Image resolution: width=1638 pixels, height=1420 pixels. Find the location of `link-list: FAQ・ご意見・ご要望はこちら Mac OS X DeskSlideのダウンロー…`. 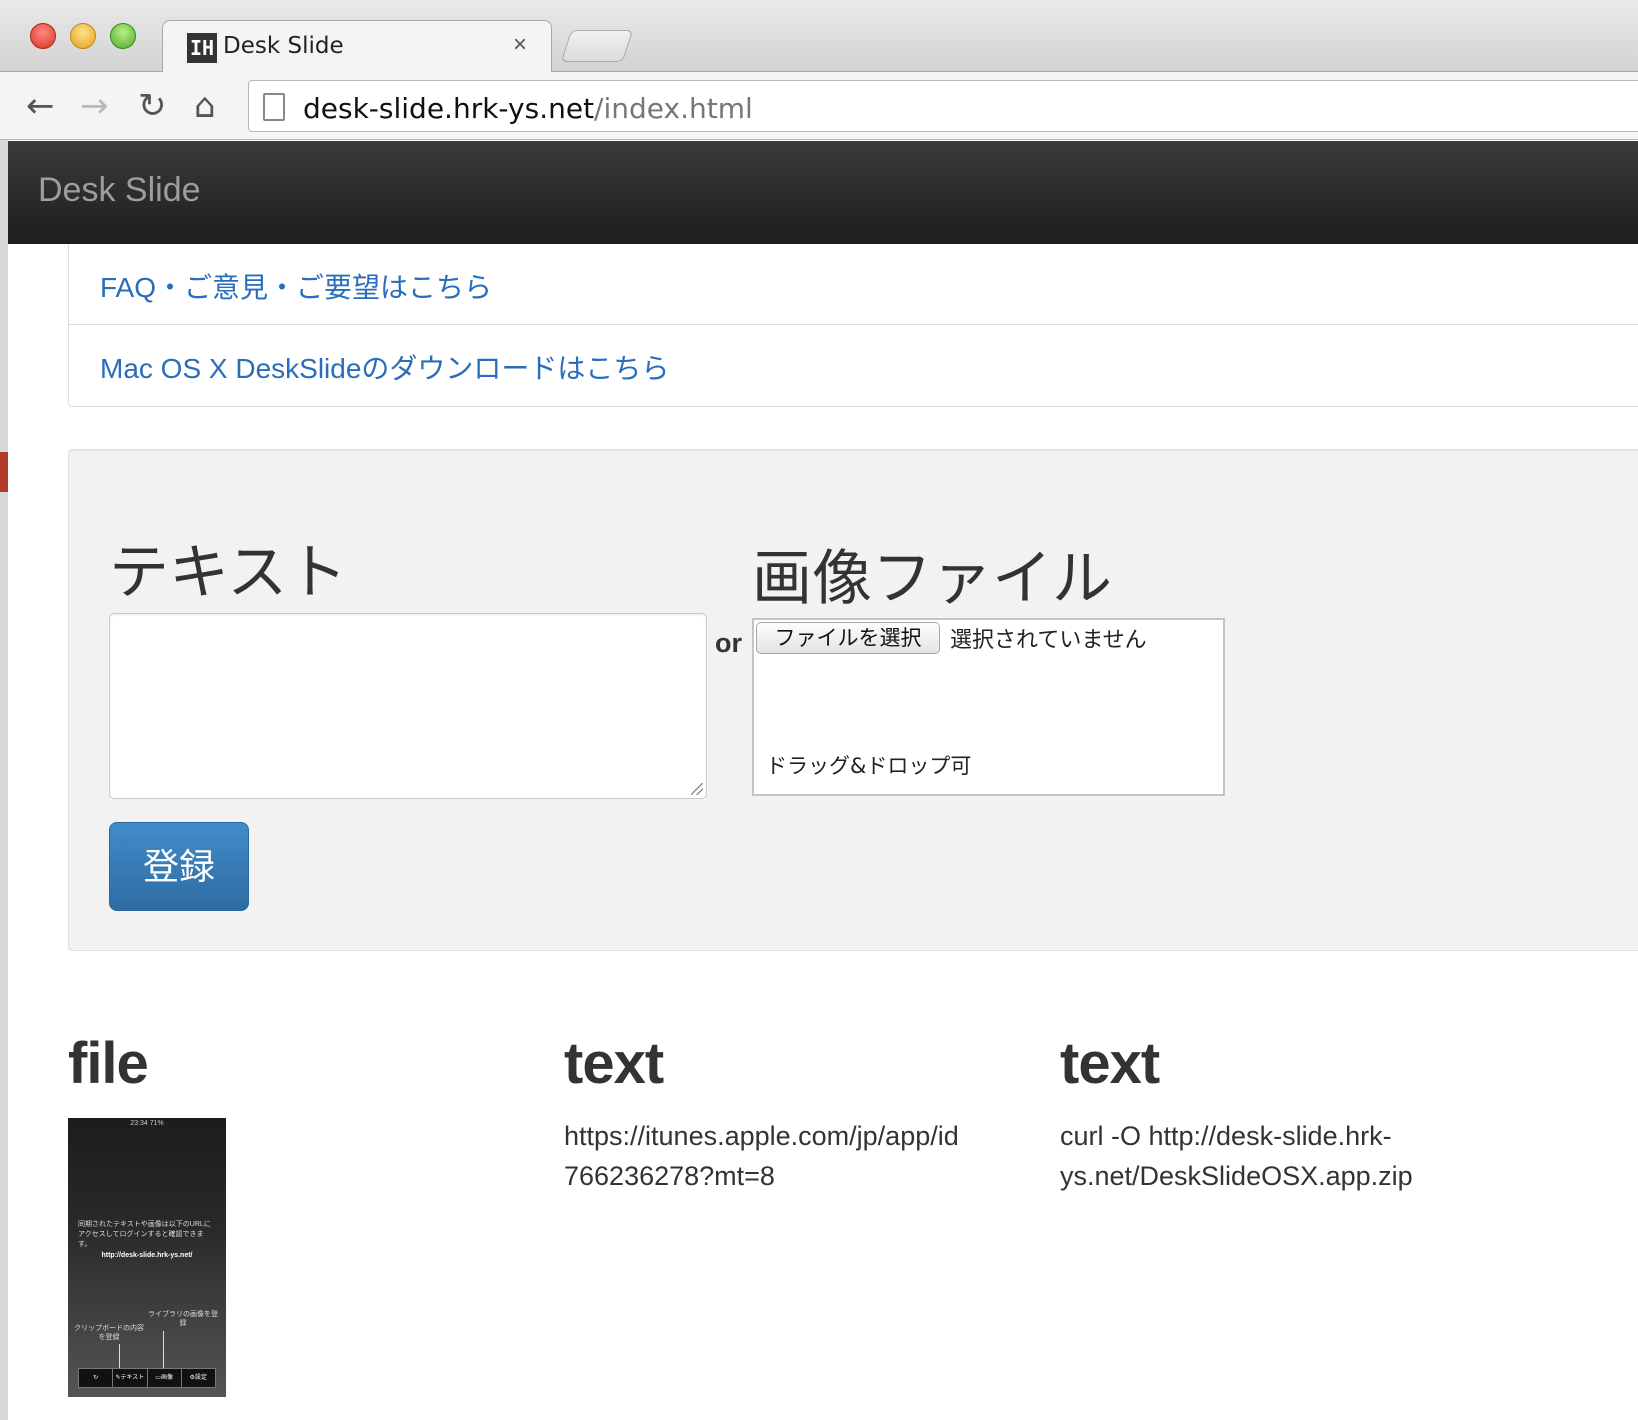

link-list: FAQ・ご意見・ご要望はこちら Mac OS X DeskSlideのダウンロー… is located at coordinates (853, 325).